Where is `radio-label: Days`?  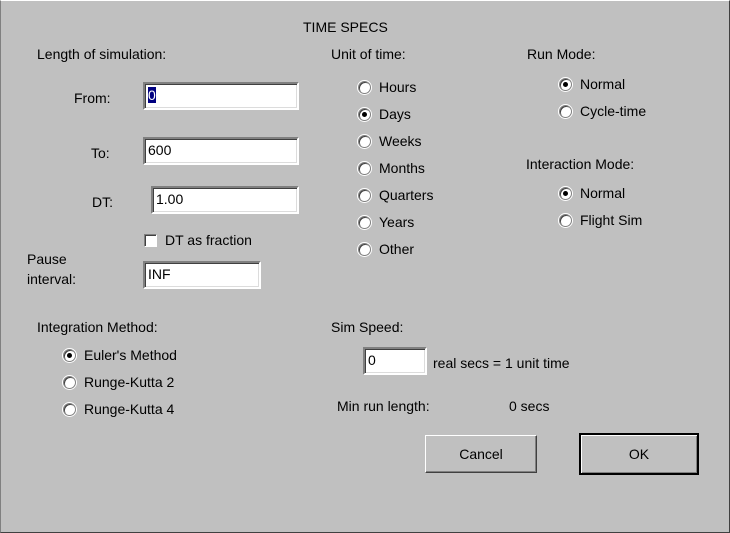
radio-label: Days is located at coordinates (395, 114).